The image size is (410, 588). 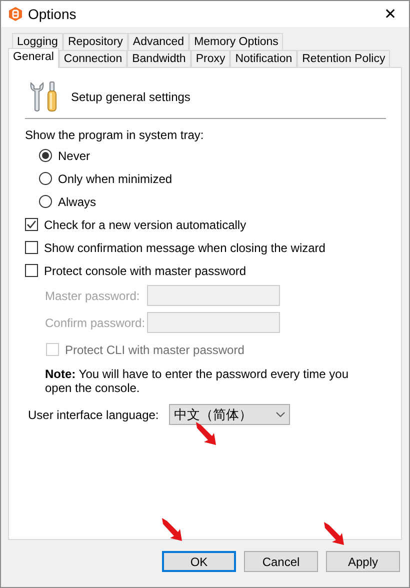 What do you see at coordinates (93, 58) in the screenshot?
I see `tab: Connection` at bounding box center [93, 58].